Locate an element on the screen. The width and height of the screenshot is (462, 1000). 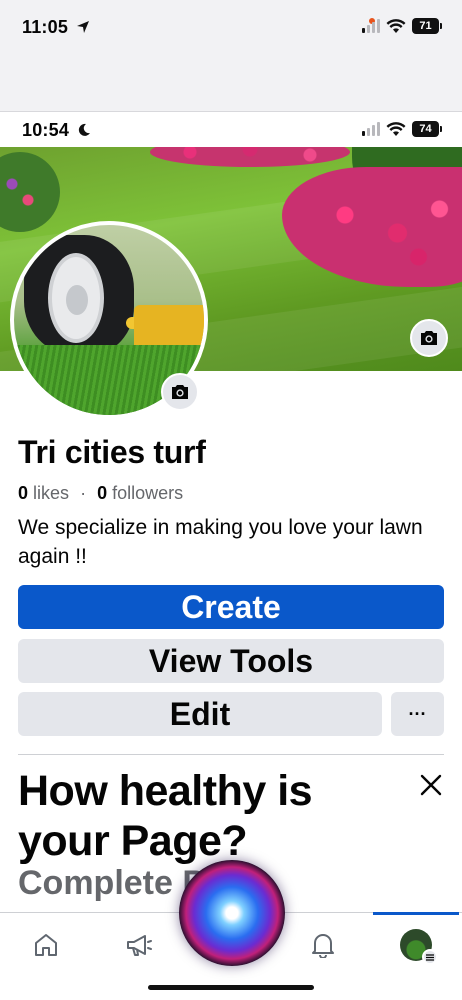
edit-cover-camera-button is located at coordinates (429, 338).